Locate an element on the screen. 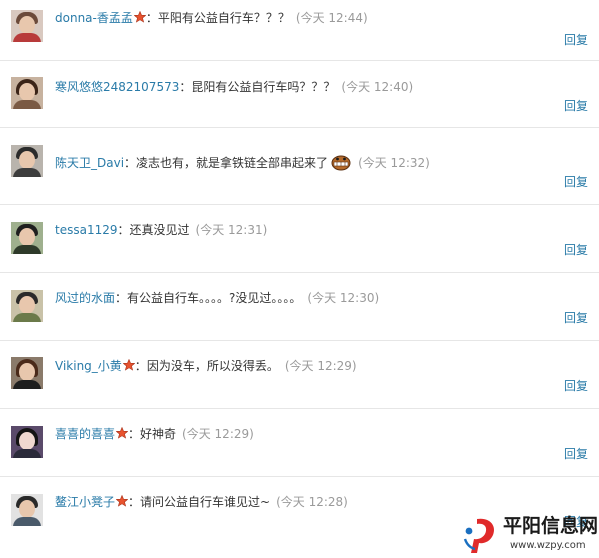 The image size is (599, 558). comment-time: (今天 12:31) is located at coordinates (231, 230).